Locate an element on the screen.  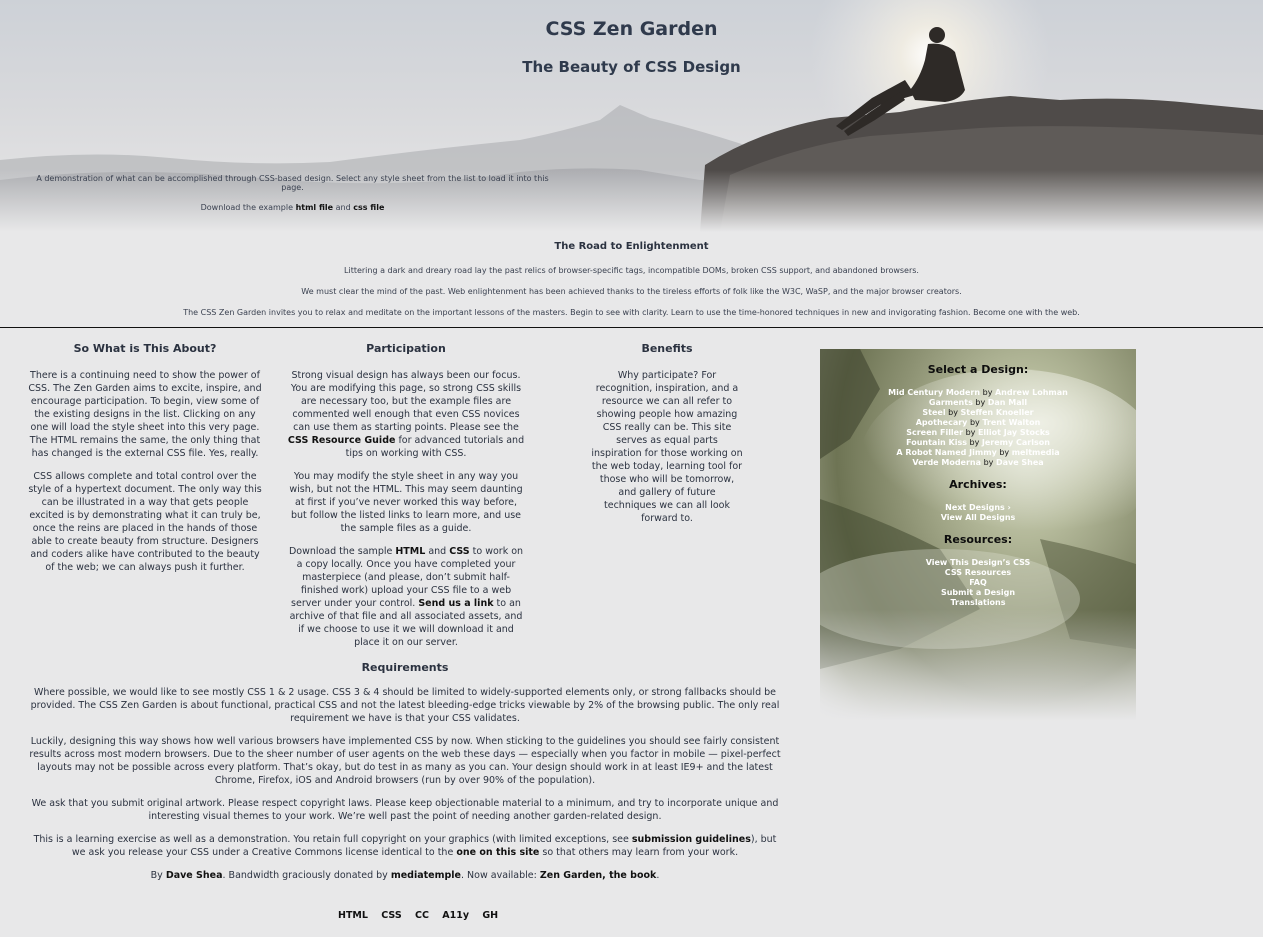
view-css-link: View This Design’s CSS is located at coordinates (978, 562).